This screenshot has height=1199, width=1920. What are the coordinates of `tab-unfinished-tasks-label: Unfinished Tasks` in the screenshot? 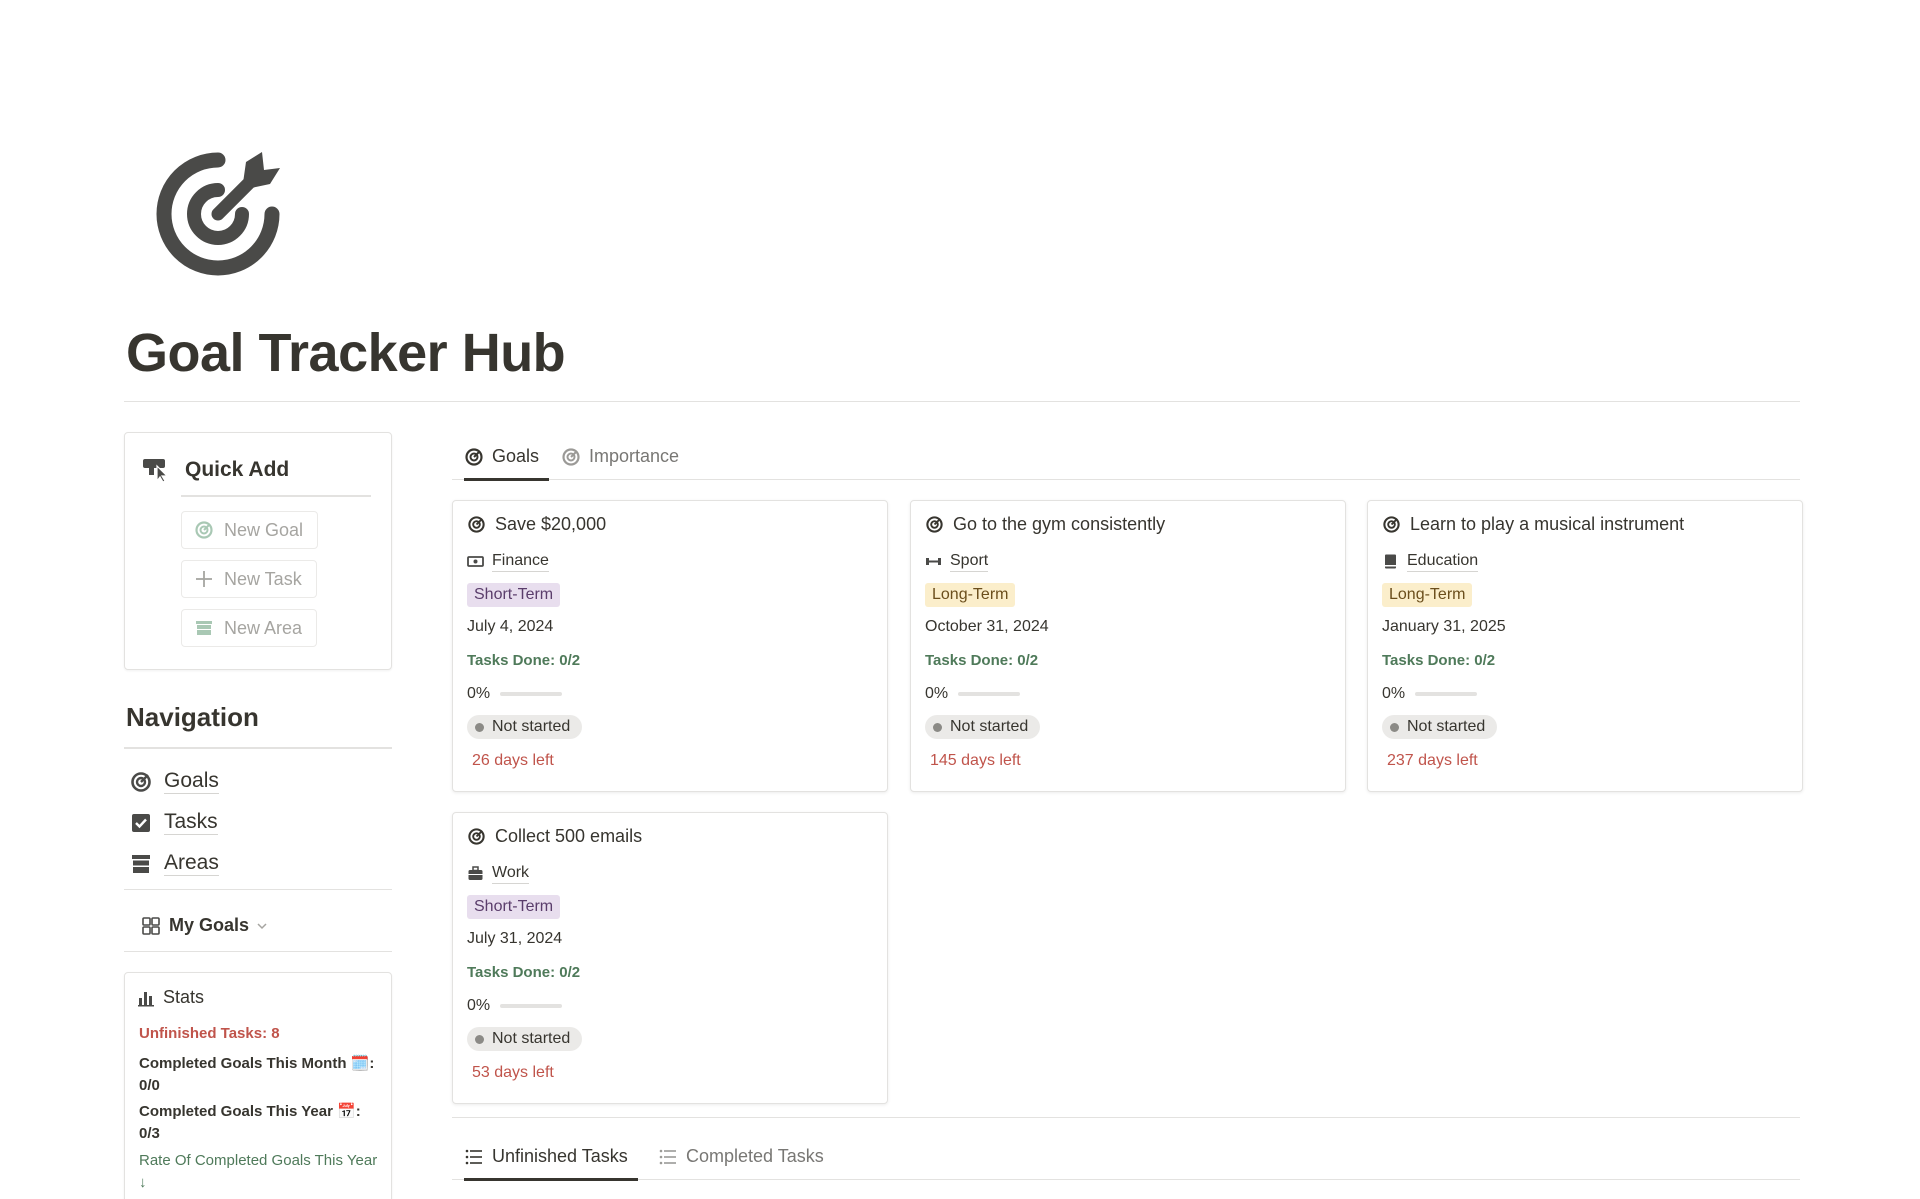 It's located at (560, 1156).